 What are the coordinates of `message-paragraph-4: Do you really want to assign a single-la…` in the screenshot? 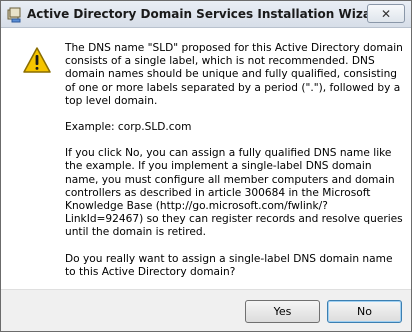 It's located at (229, 265).